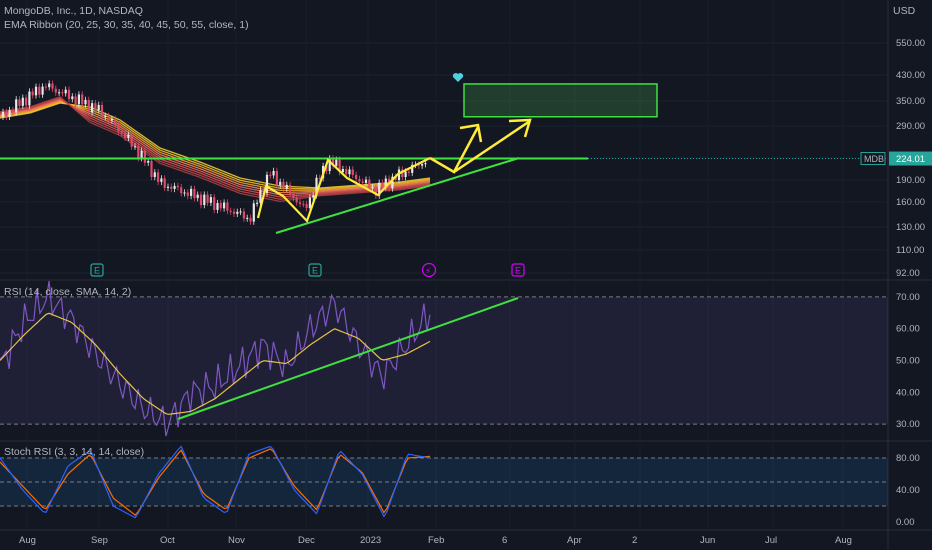 The width and height of the screenshot is (932, 550). What do you see at coordinates (167, 540) in the screenshot?
I see `time-tick-label: Oct` at bounding box center [167, 540].